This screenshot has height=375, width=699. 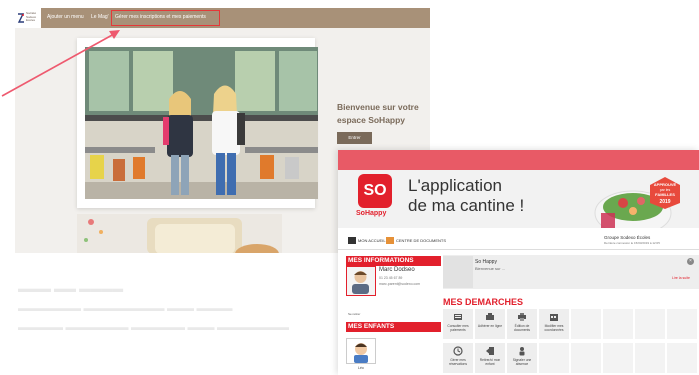 What do you see at coordinates (400, 284) in the screenshot?
I see `user-email: marc.parent@sodexo.com` at bounding box center [400, 284].